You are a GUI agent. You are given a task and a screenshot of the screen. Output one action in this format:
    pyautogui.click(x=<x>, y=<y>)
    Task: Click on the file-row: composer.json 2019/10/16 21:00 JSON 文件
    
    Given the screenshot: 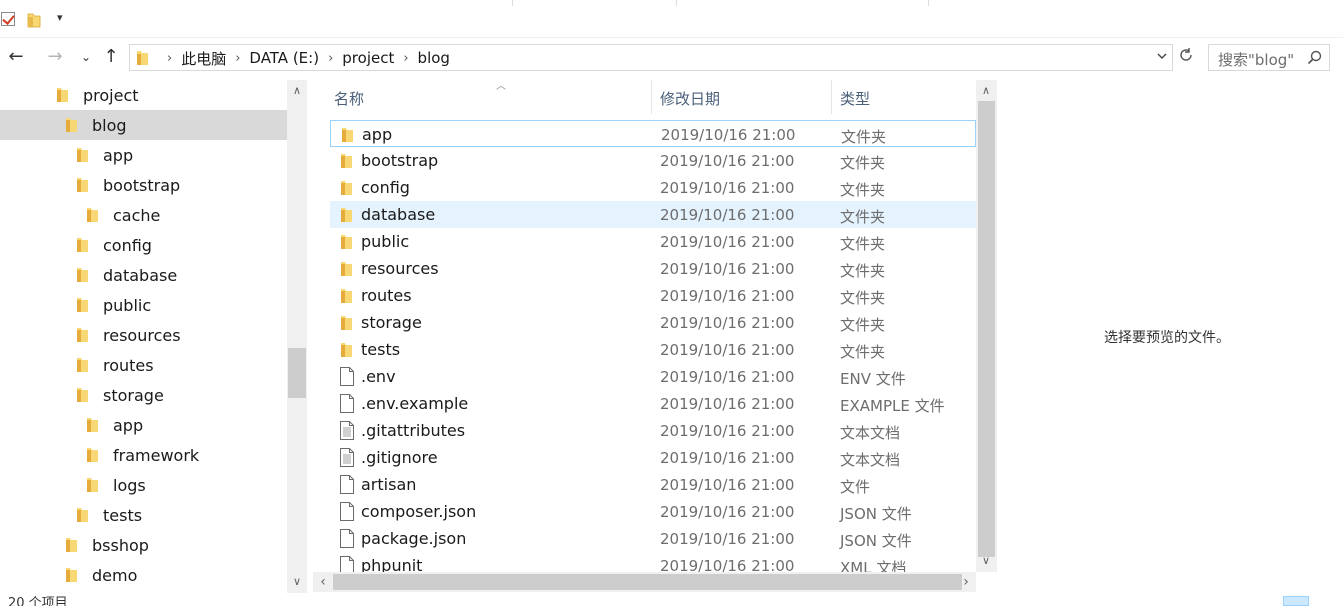 What is the action you would take?
    pyautogui.click(x=653, y=511)
    